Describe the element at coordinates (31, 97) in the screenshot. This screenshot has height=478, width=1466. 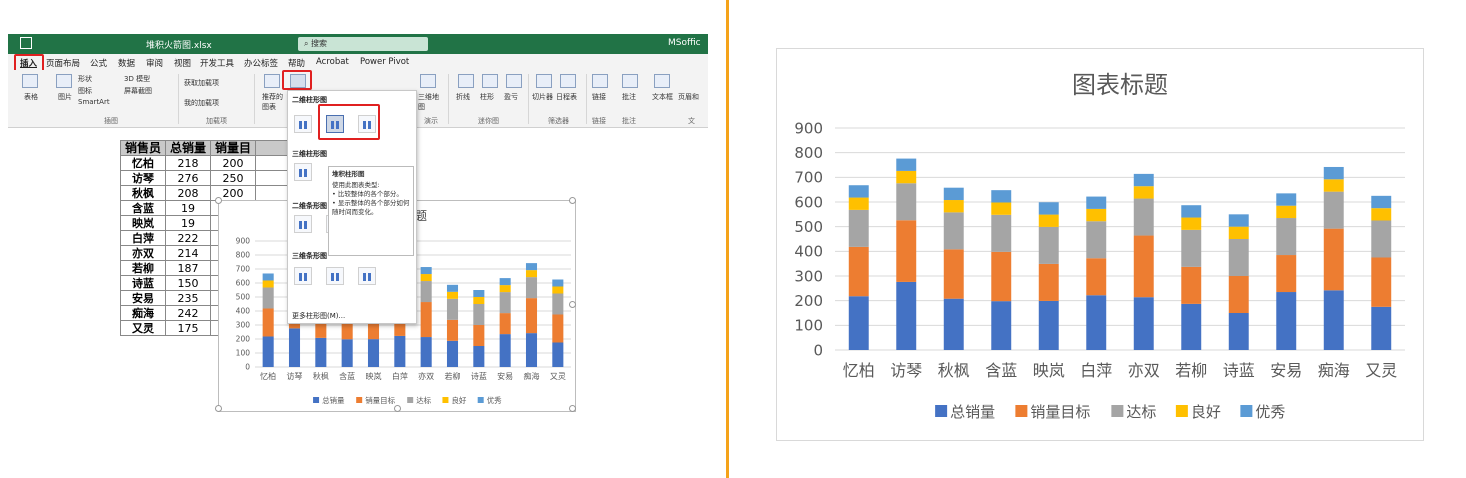
I see `table-label: 表格` at that location.